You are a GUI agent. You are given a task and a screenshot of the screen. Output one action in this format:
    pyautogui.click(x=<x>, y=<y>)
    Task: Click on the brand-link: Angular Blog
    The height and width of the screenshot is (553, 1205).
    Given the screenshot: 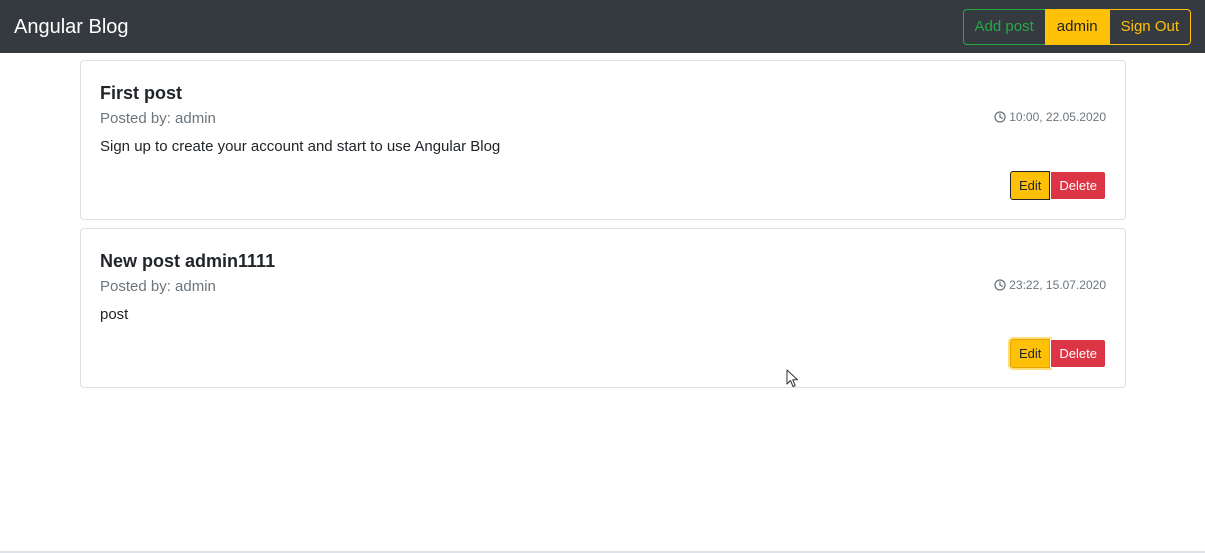 What is the action you would take?
    pyautogui.click(x=71, y=27)
    